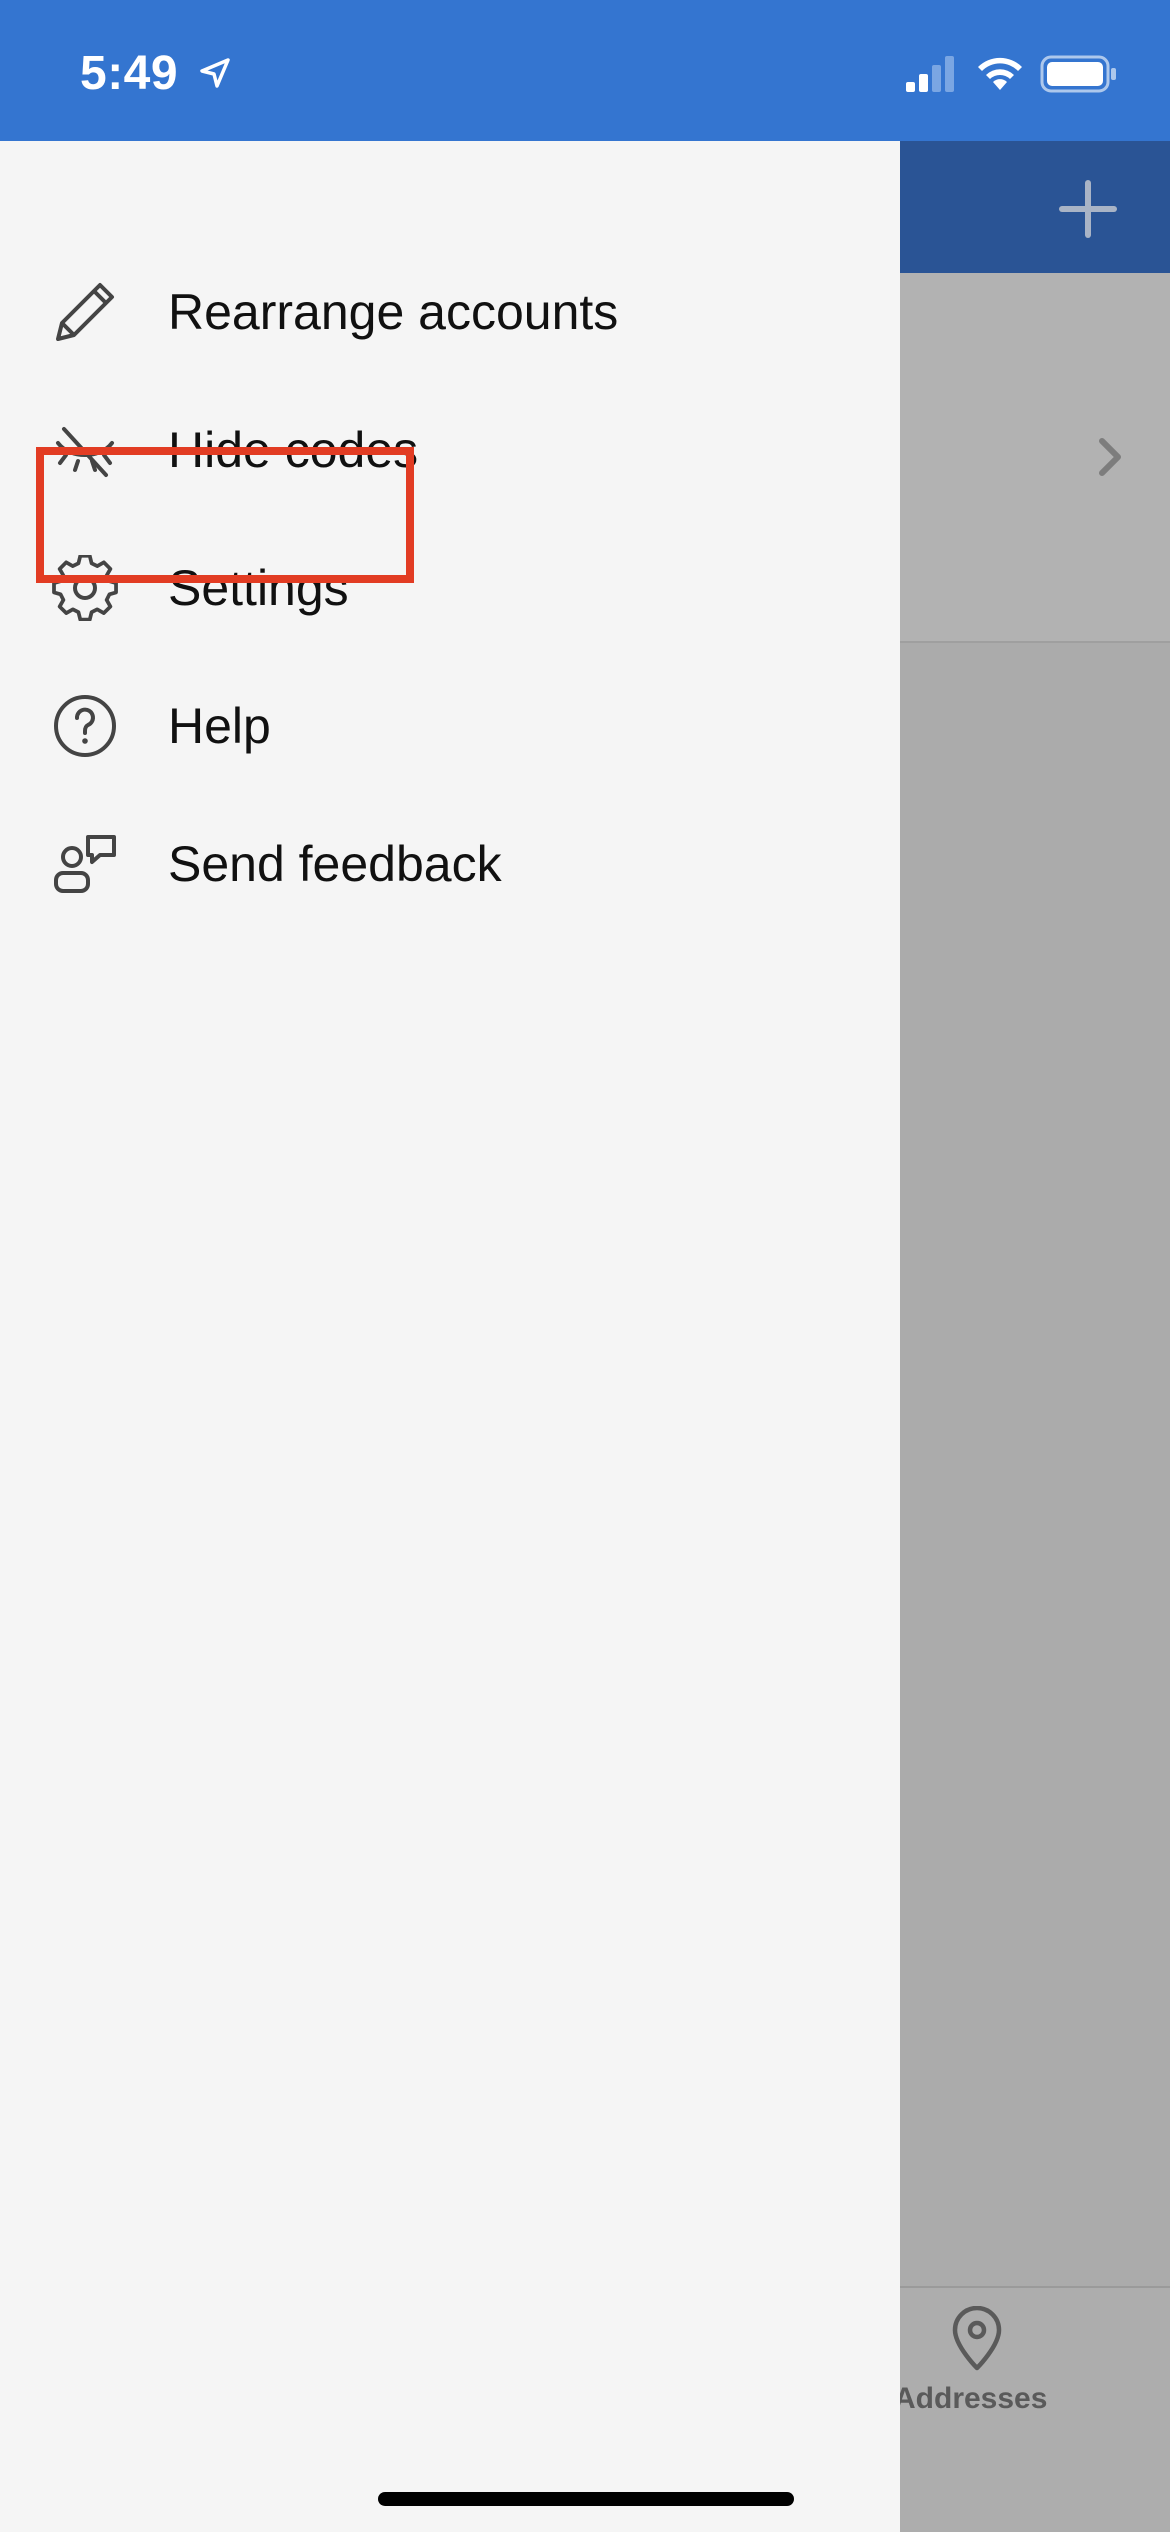 The height and width of the screenshot is (2532, 1170). Describe the element at coordinates (977, 2338) in the screenshot. I see `map-pin-icon` at that location.